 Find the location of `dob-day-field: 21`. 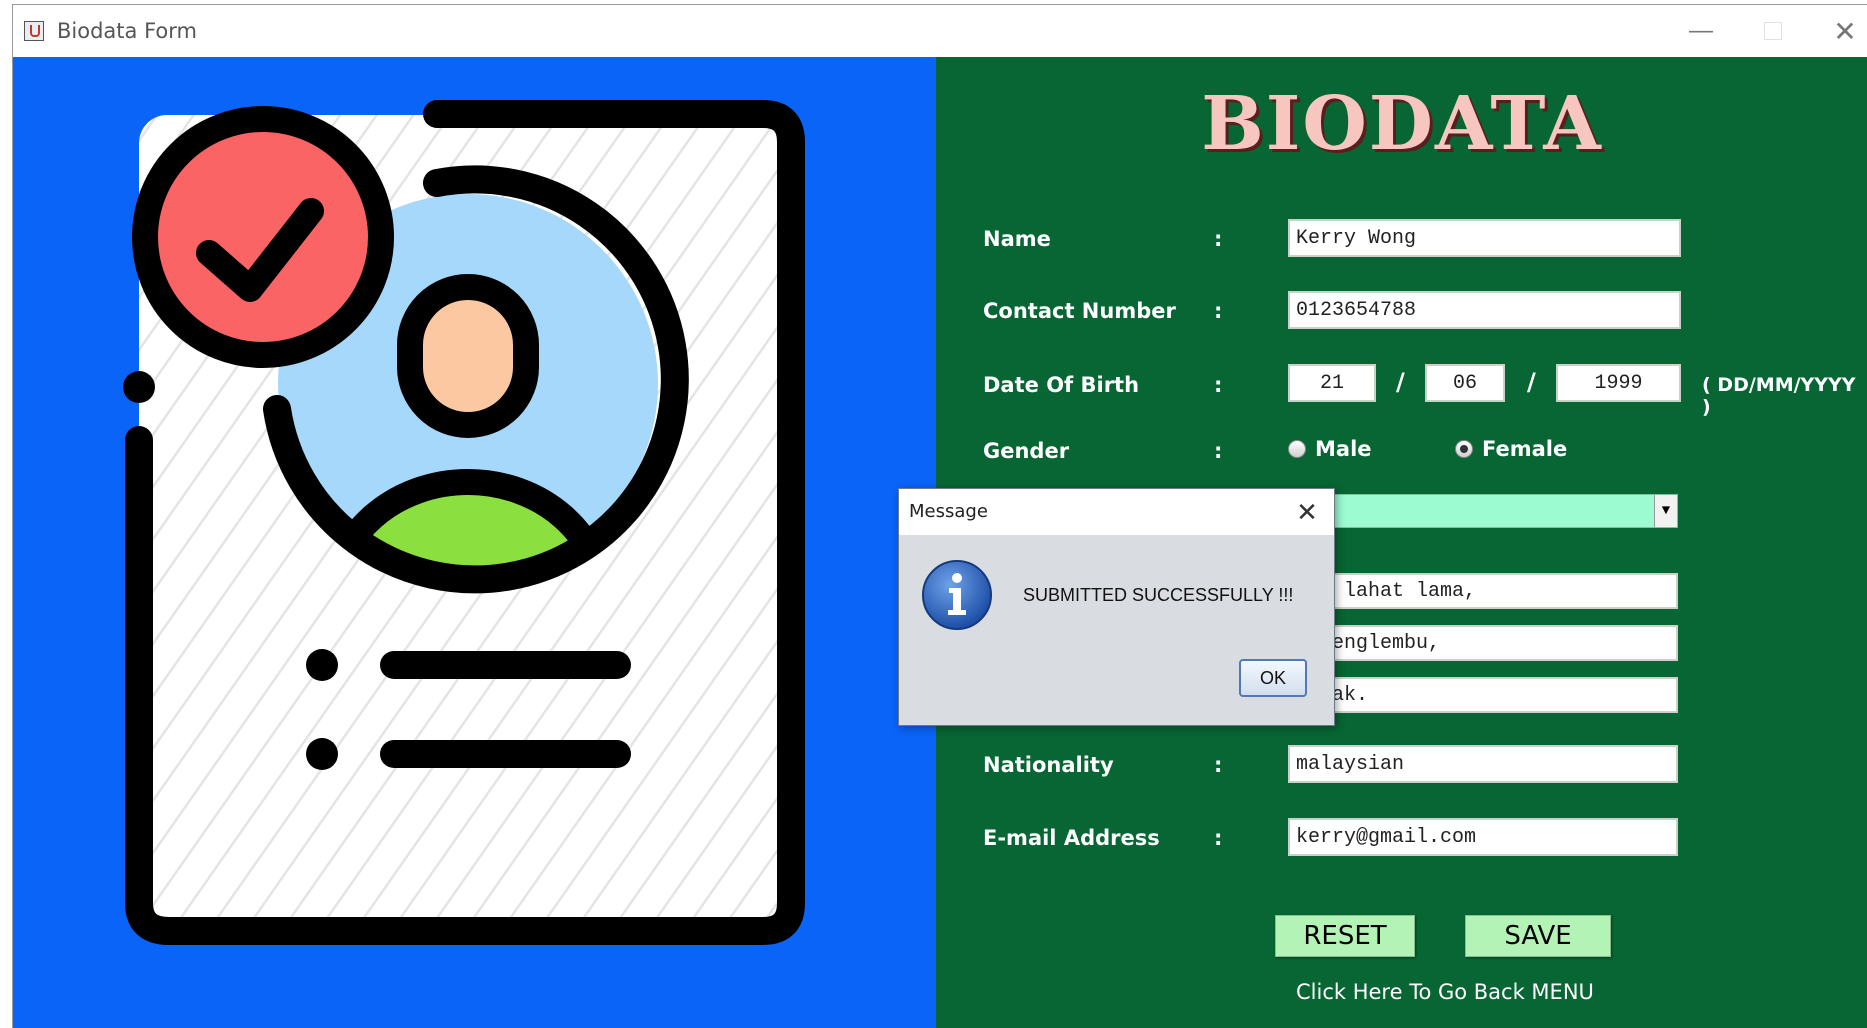

dob-day-field: 21 is located at coordinates (1332, 383).